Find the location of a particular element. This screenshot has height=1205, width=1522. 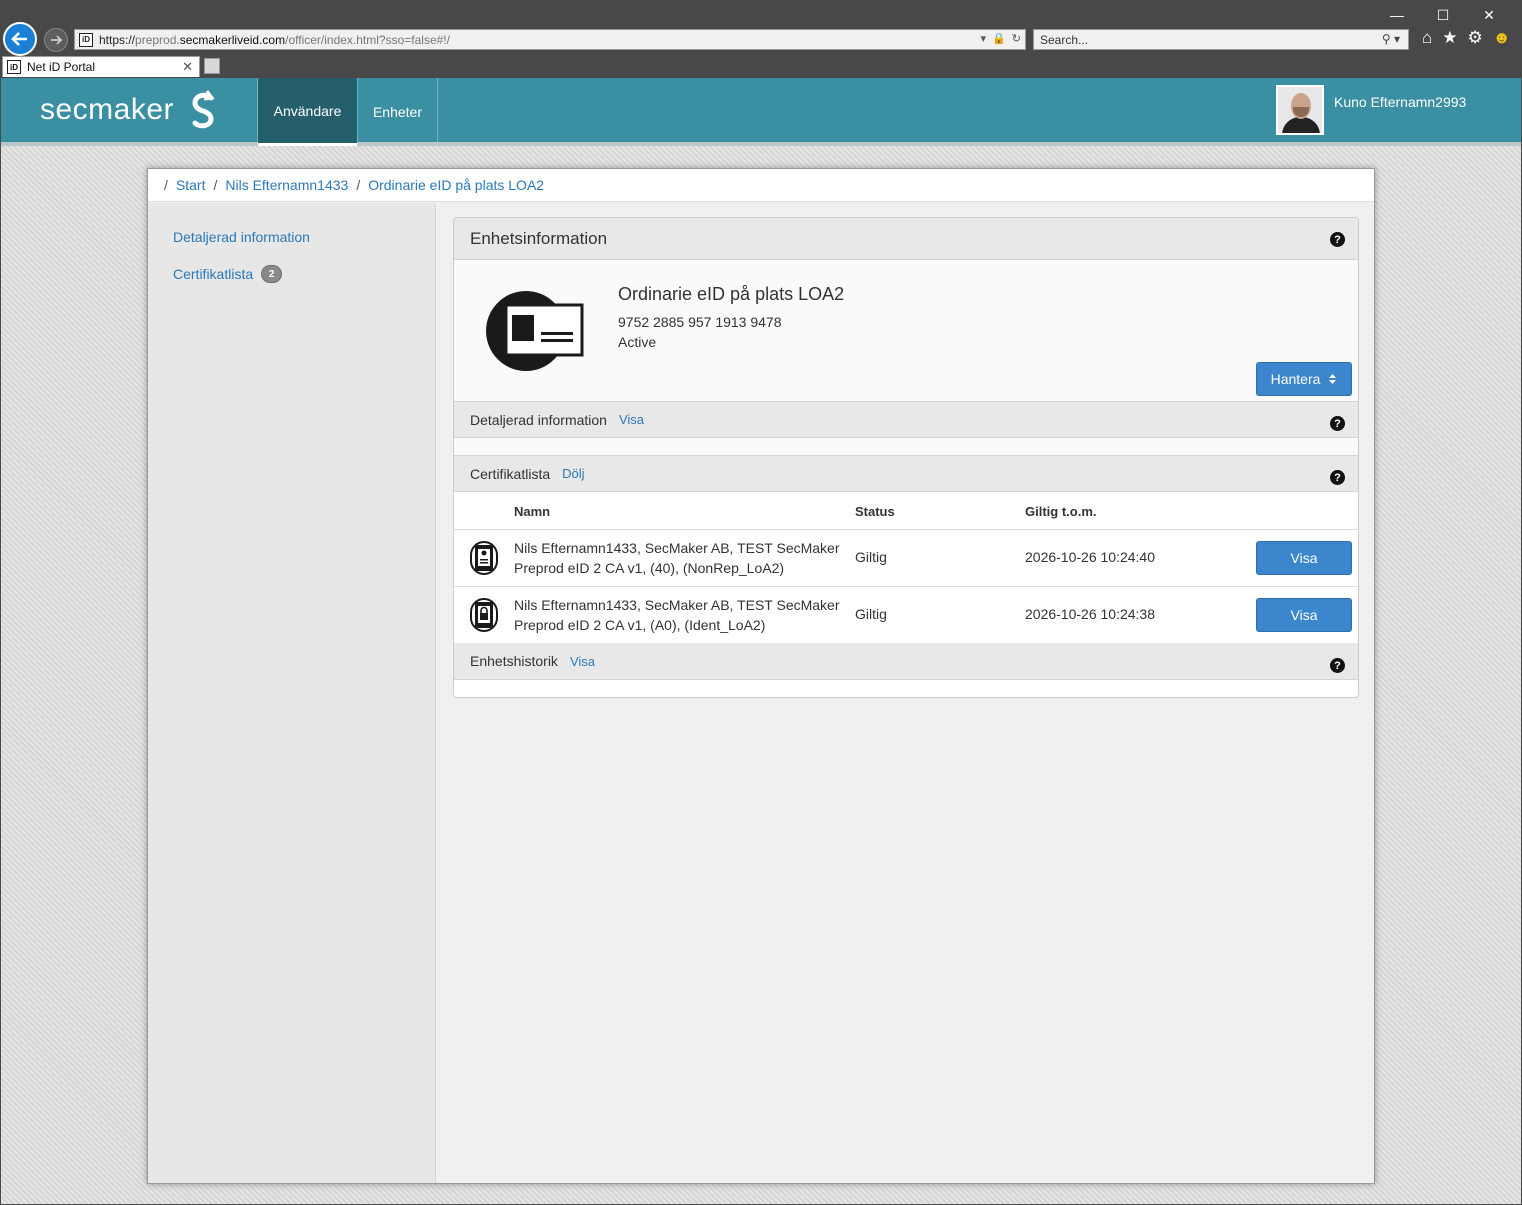

device-status: Active is located at coordinates (637, 342).